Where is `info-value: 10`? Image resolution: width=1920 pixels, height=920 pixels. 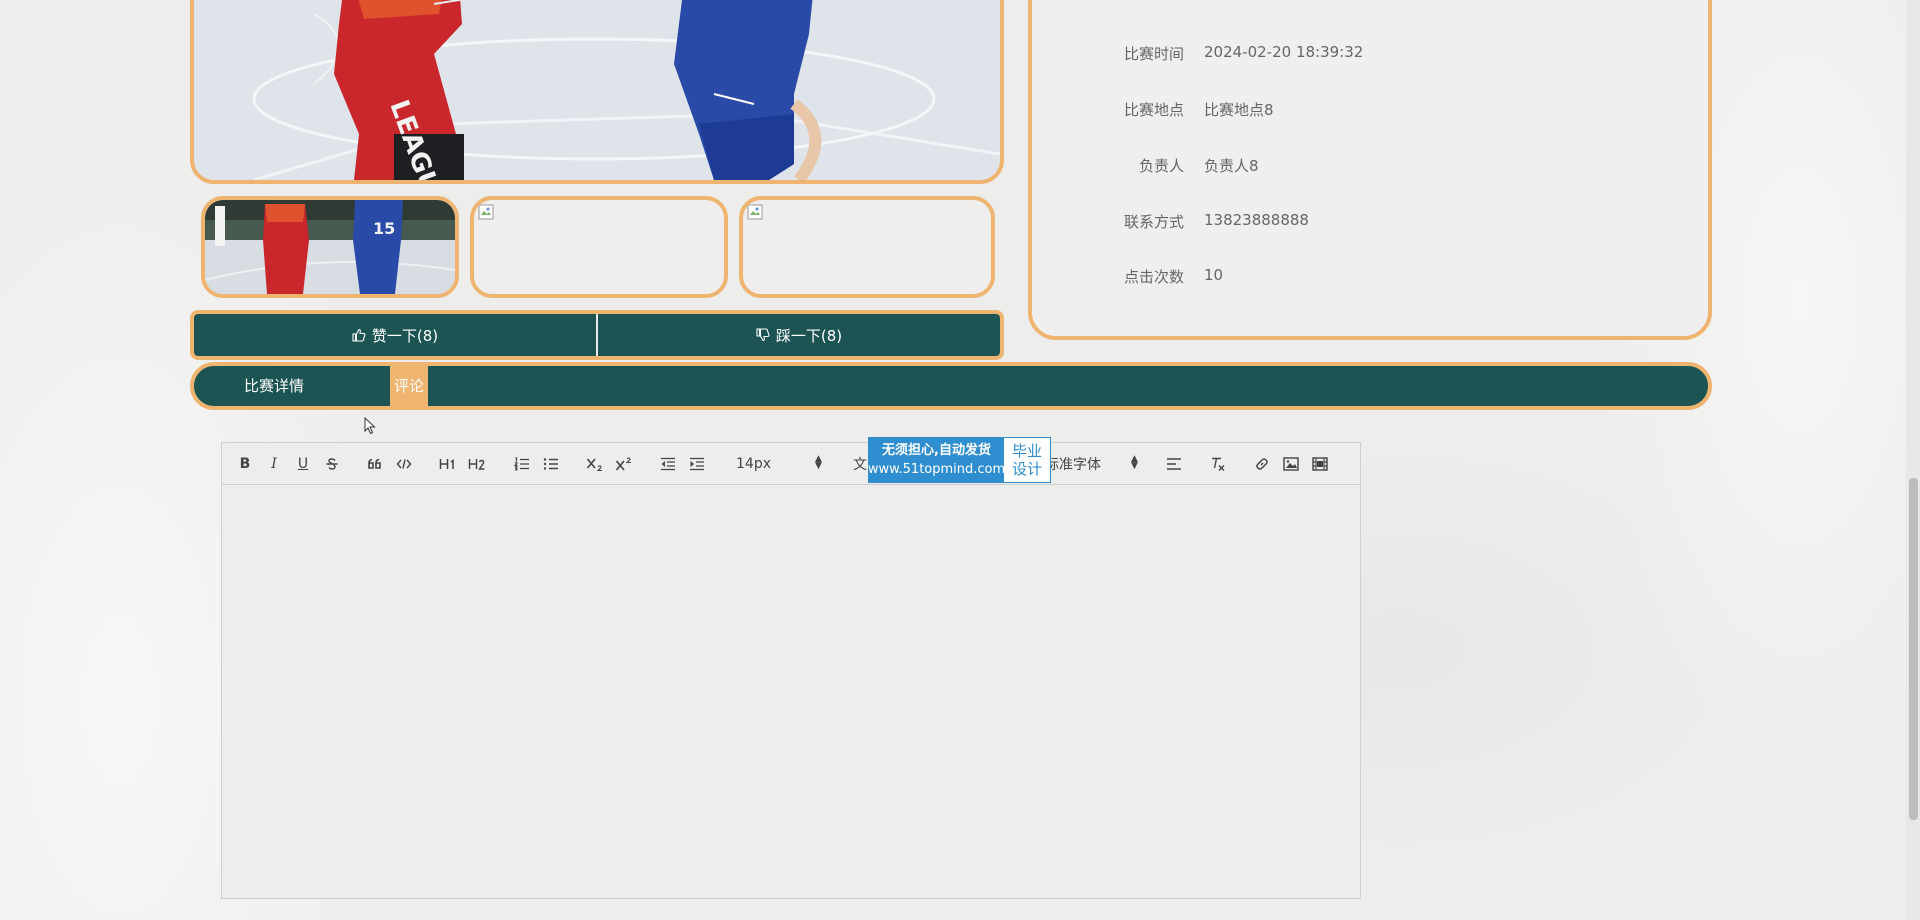
info-value: 10 is located at coordinates (1214, 275).